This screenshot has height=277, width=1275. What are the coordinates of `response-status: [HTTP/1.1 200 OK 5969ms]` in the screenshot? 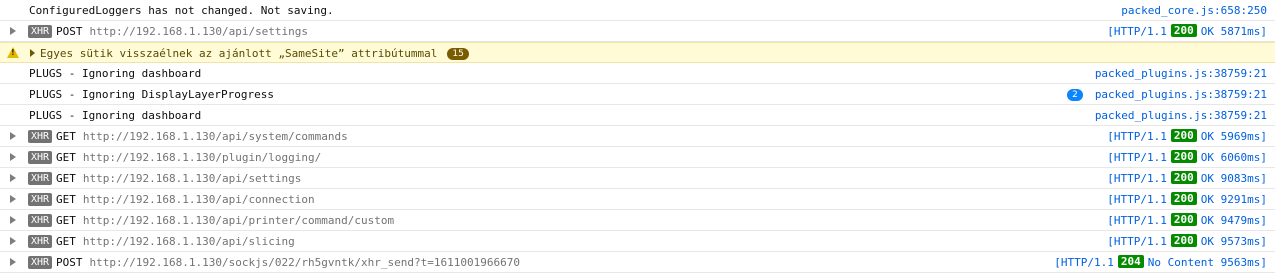 It's located at (1187, 136).